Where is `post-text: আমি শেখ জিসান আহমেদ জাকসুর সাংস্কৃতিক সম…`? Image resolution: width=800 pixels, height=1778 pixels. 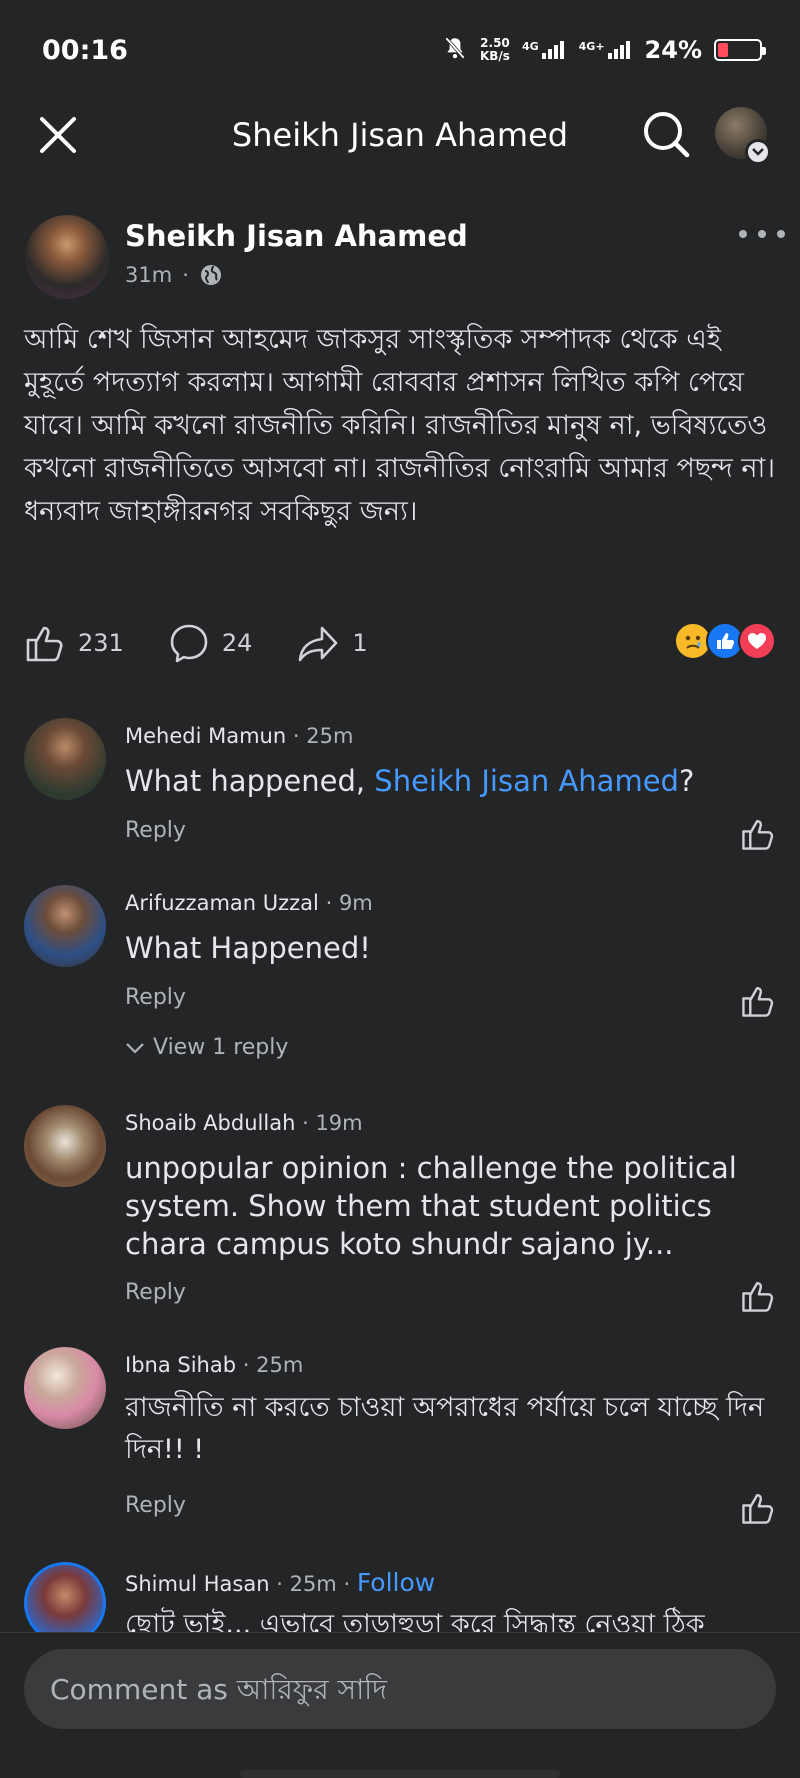
post-text: আমি শেখ জিসান আহমেদ জাকসুর সাংস্কৃতিক সম… is located at coordinates (400, 425).